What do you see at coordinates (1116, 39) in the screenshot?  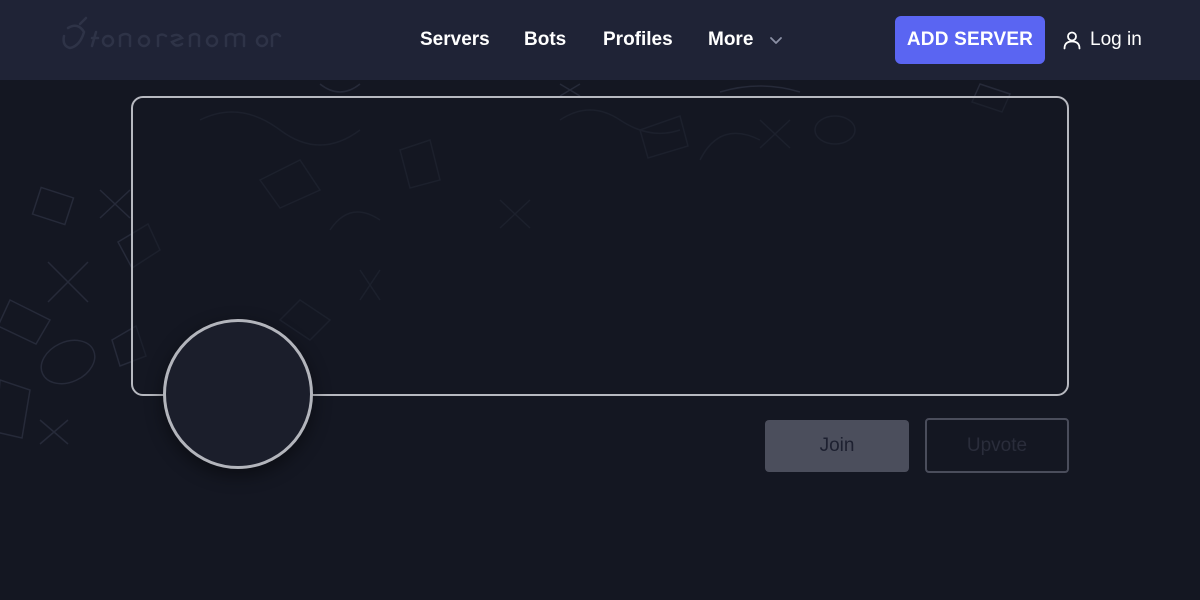 I see `login-label: Log in` at bounding box center [1116, 39].